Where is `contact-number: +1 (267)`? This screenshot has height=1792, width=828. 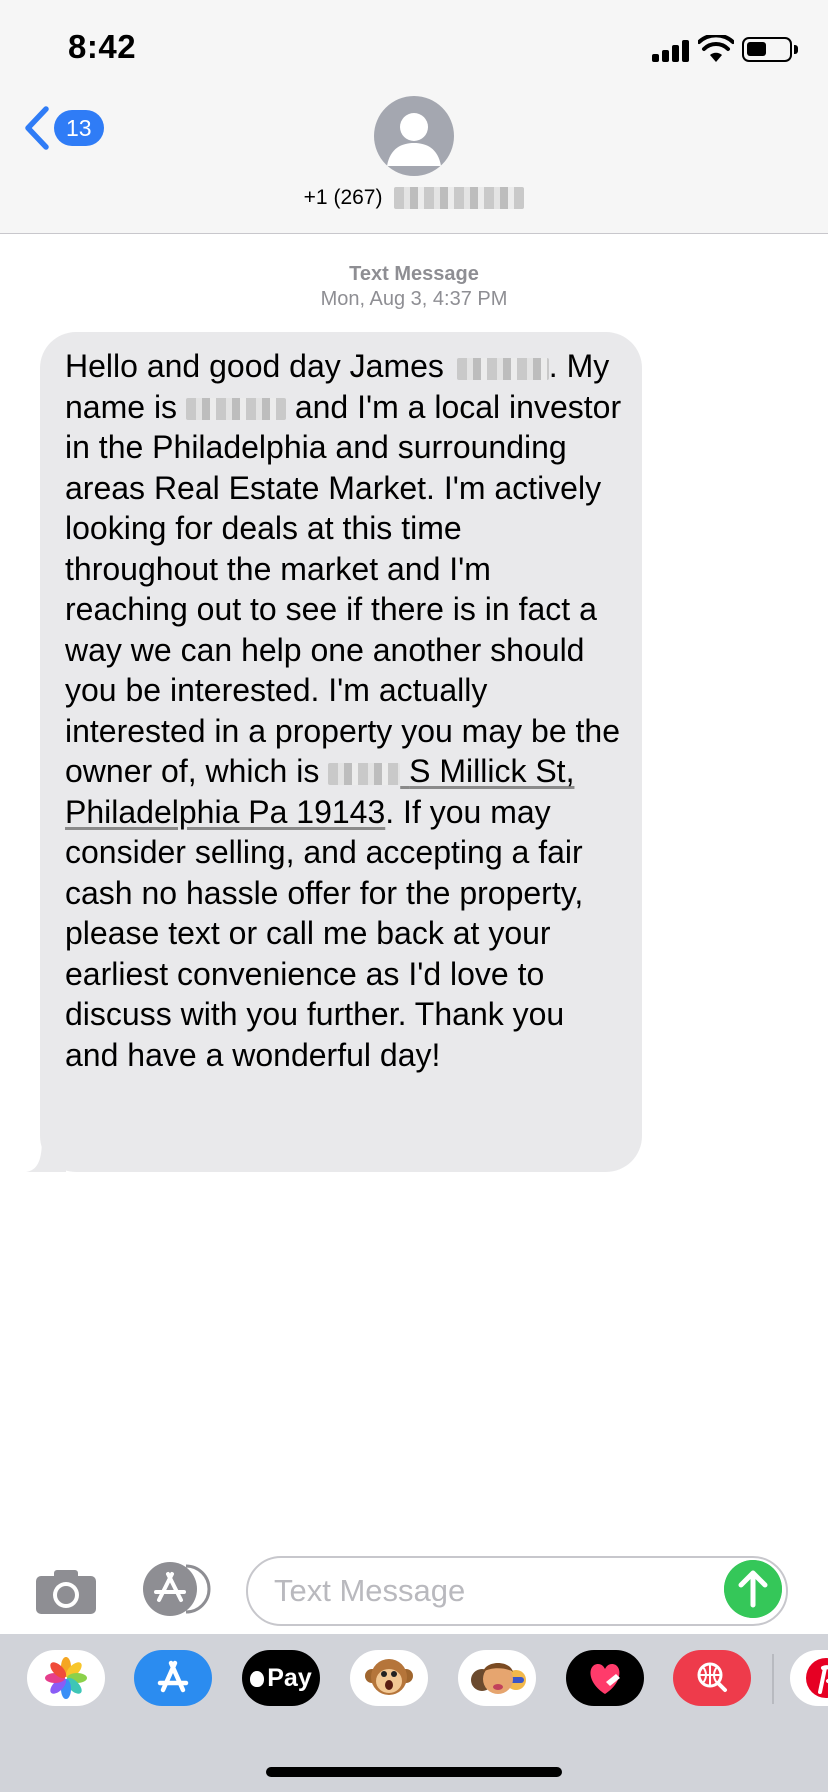
contact-number: +1 (267) is located at coordinates (343, 197).